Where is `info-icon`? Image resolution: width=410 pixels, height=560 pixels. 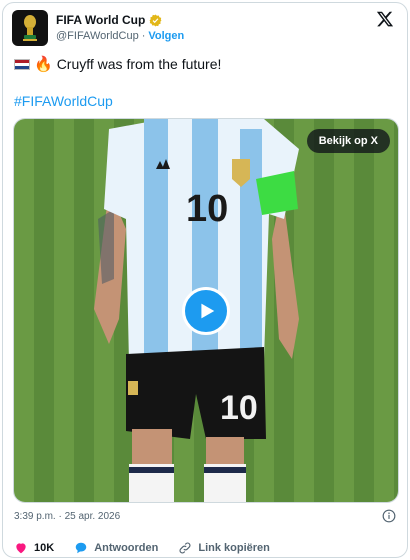 info-icon is located at coordinates (389, 516).